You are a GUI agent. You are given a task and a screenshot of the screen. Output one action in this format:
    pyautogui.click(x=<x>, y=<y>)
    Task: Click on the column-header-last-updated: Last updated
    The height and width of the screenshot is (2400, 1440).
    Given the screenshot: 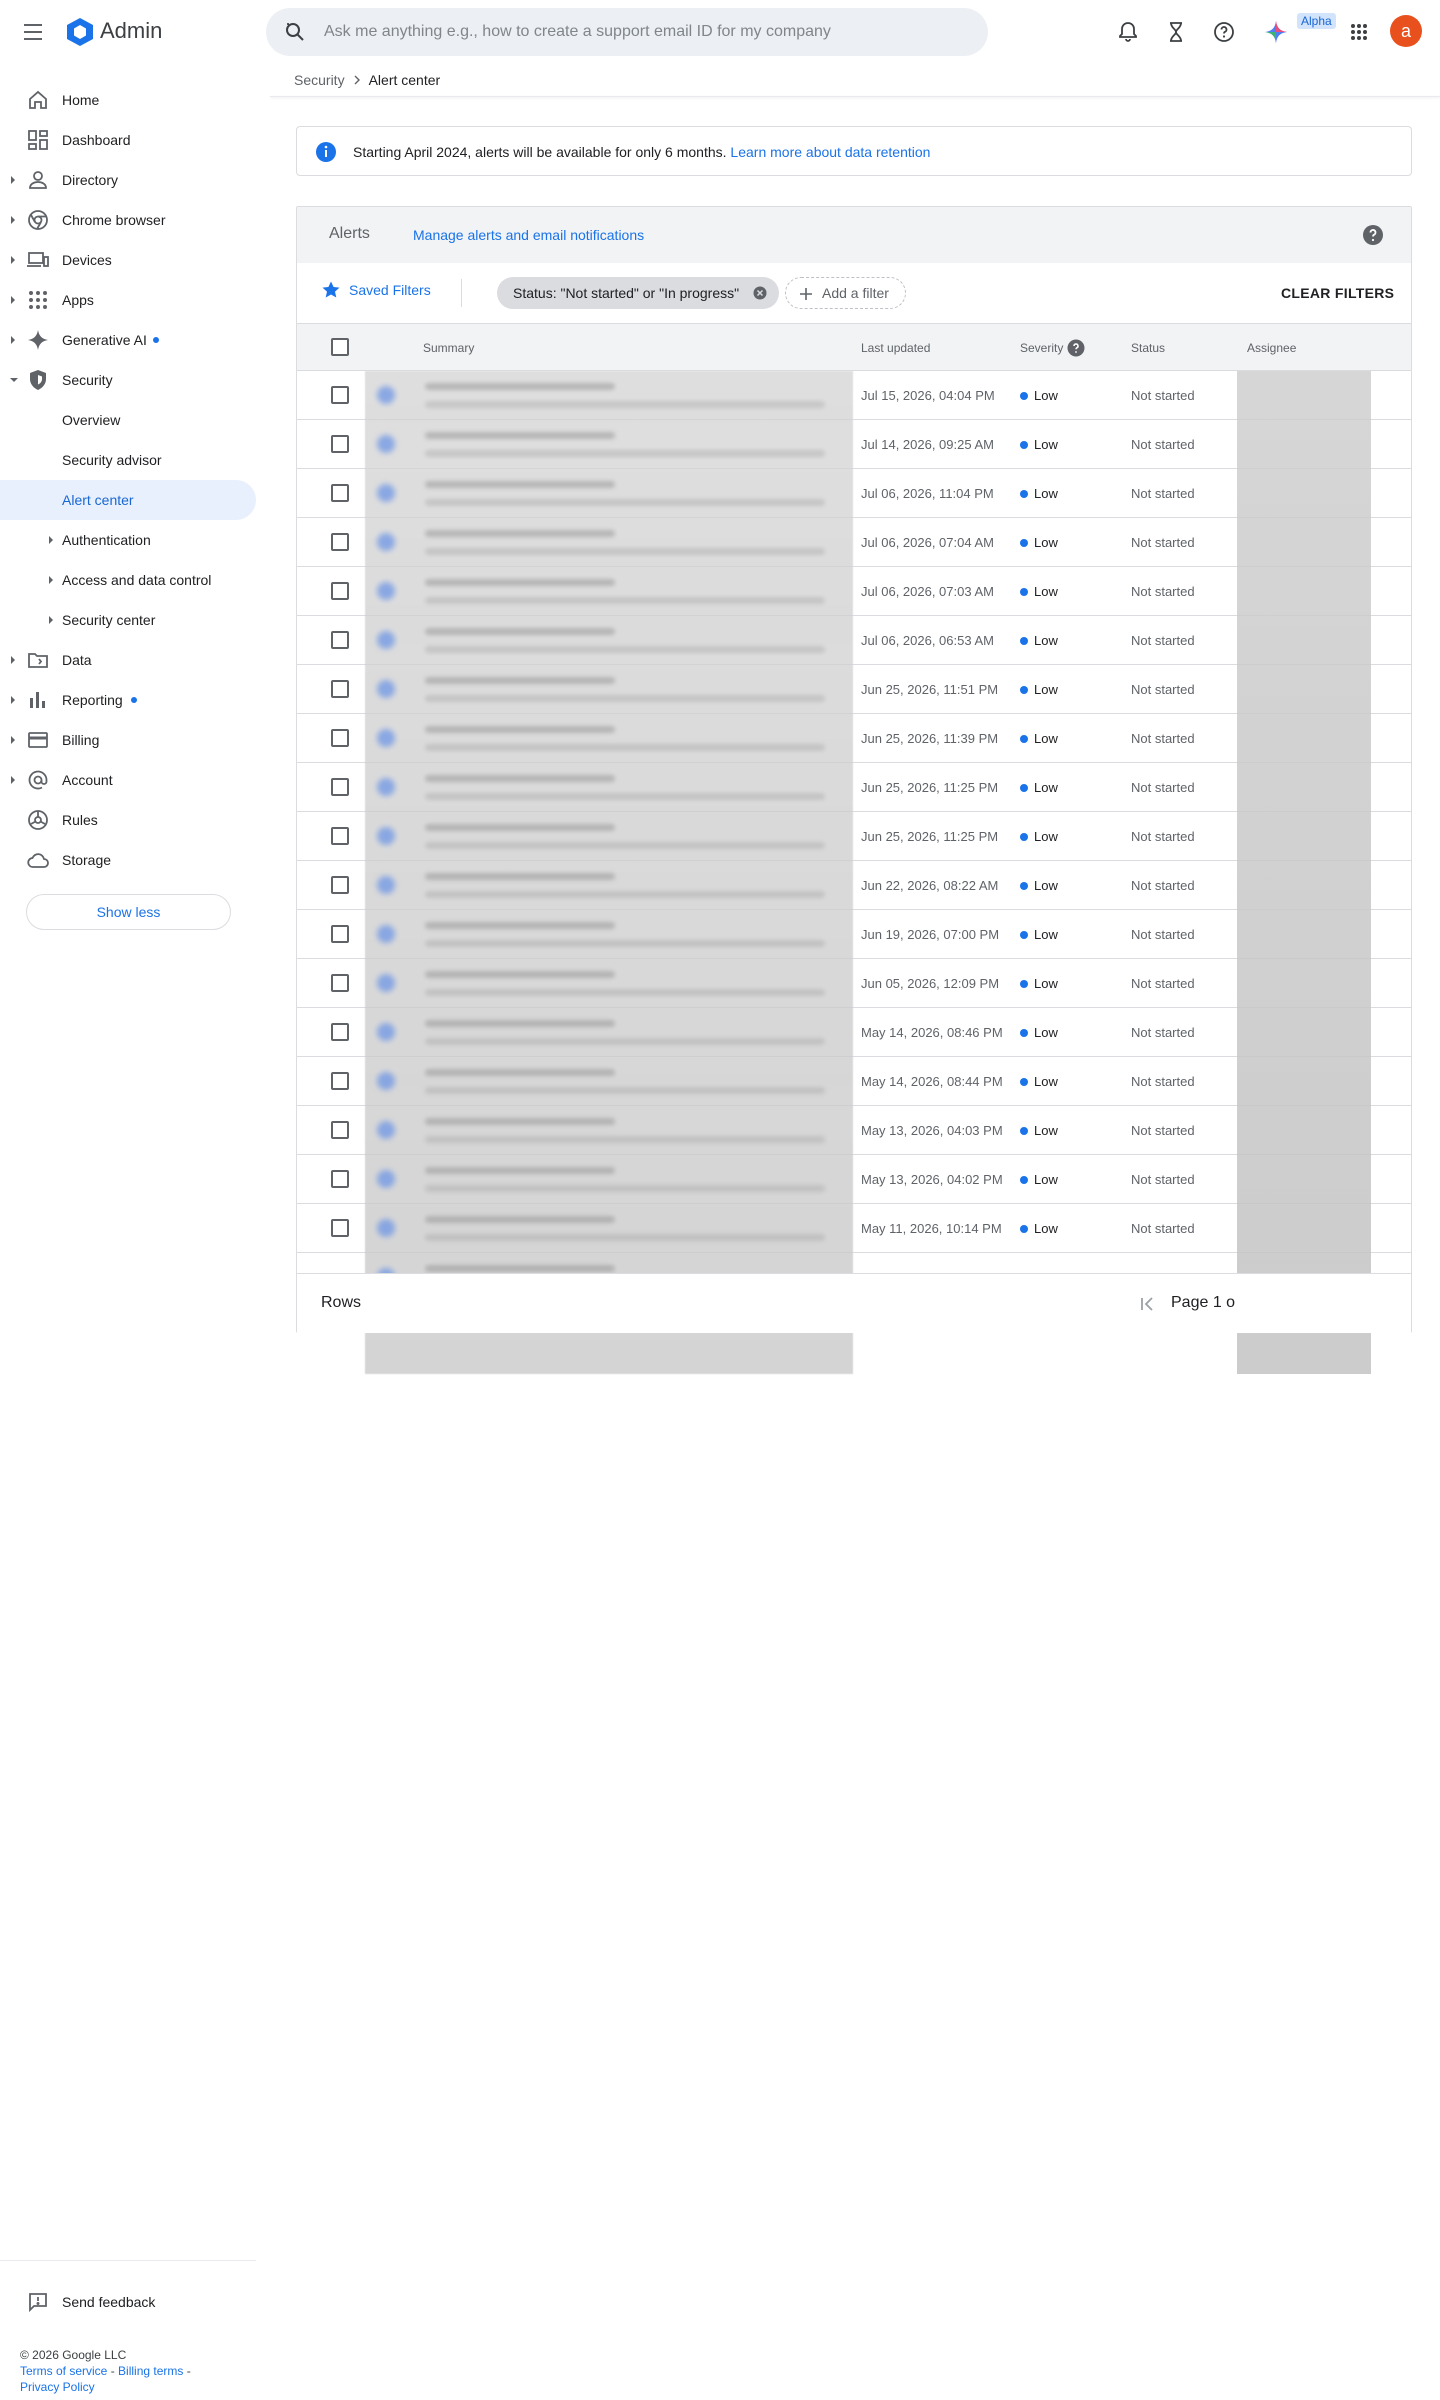 What is the action you would take?
    pyautogui.click(x=895, y=348)
    